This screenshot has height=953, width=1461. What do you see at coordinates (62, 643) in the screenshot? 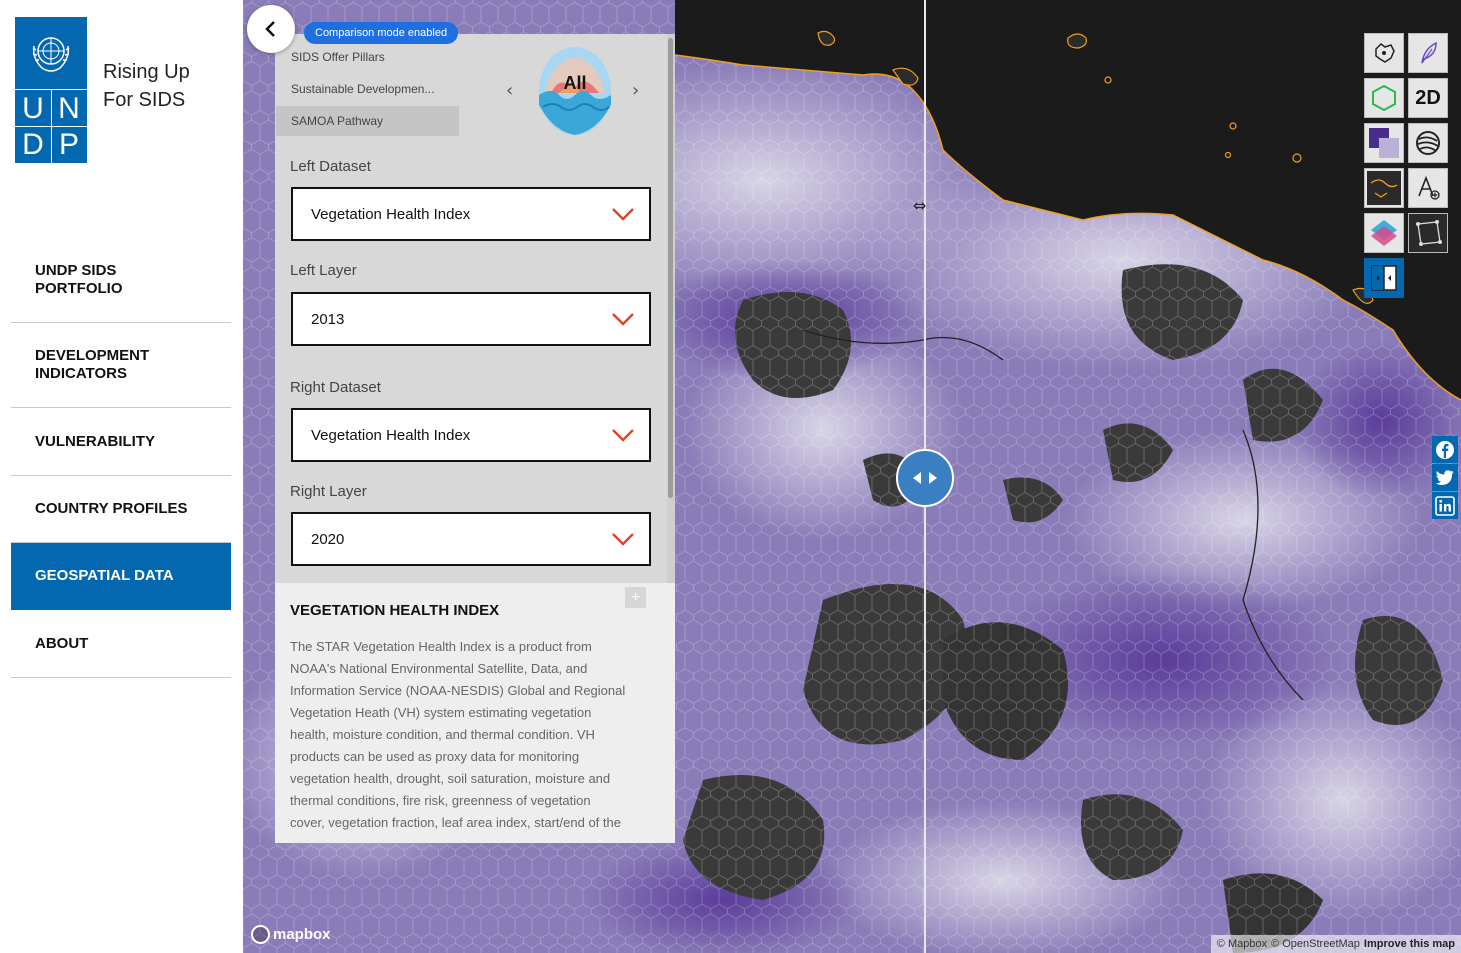
I see `nav-item-label: ABOUT` at bounding box center [62, 643].